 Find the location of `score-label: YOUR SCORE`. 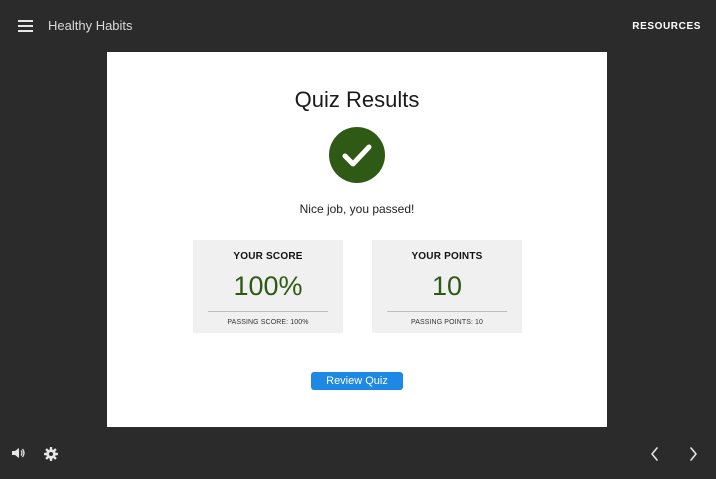

score-label: YOUR SCORE is located at coordinates (268, 256).